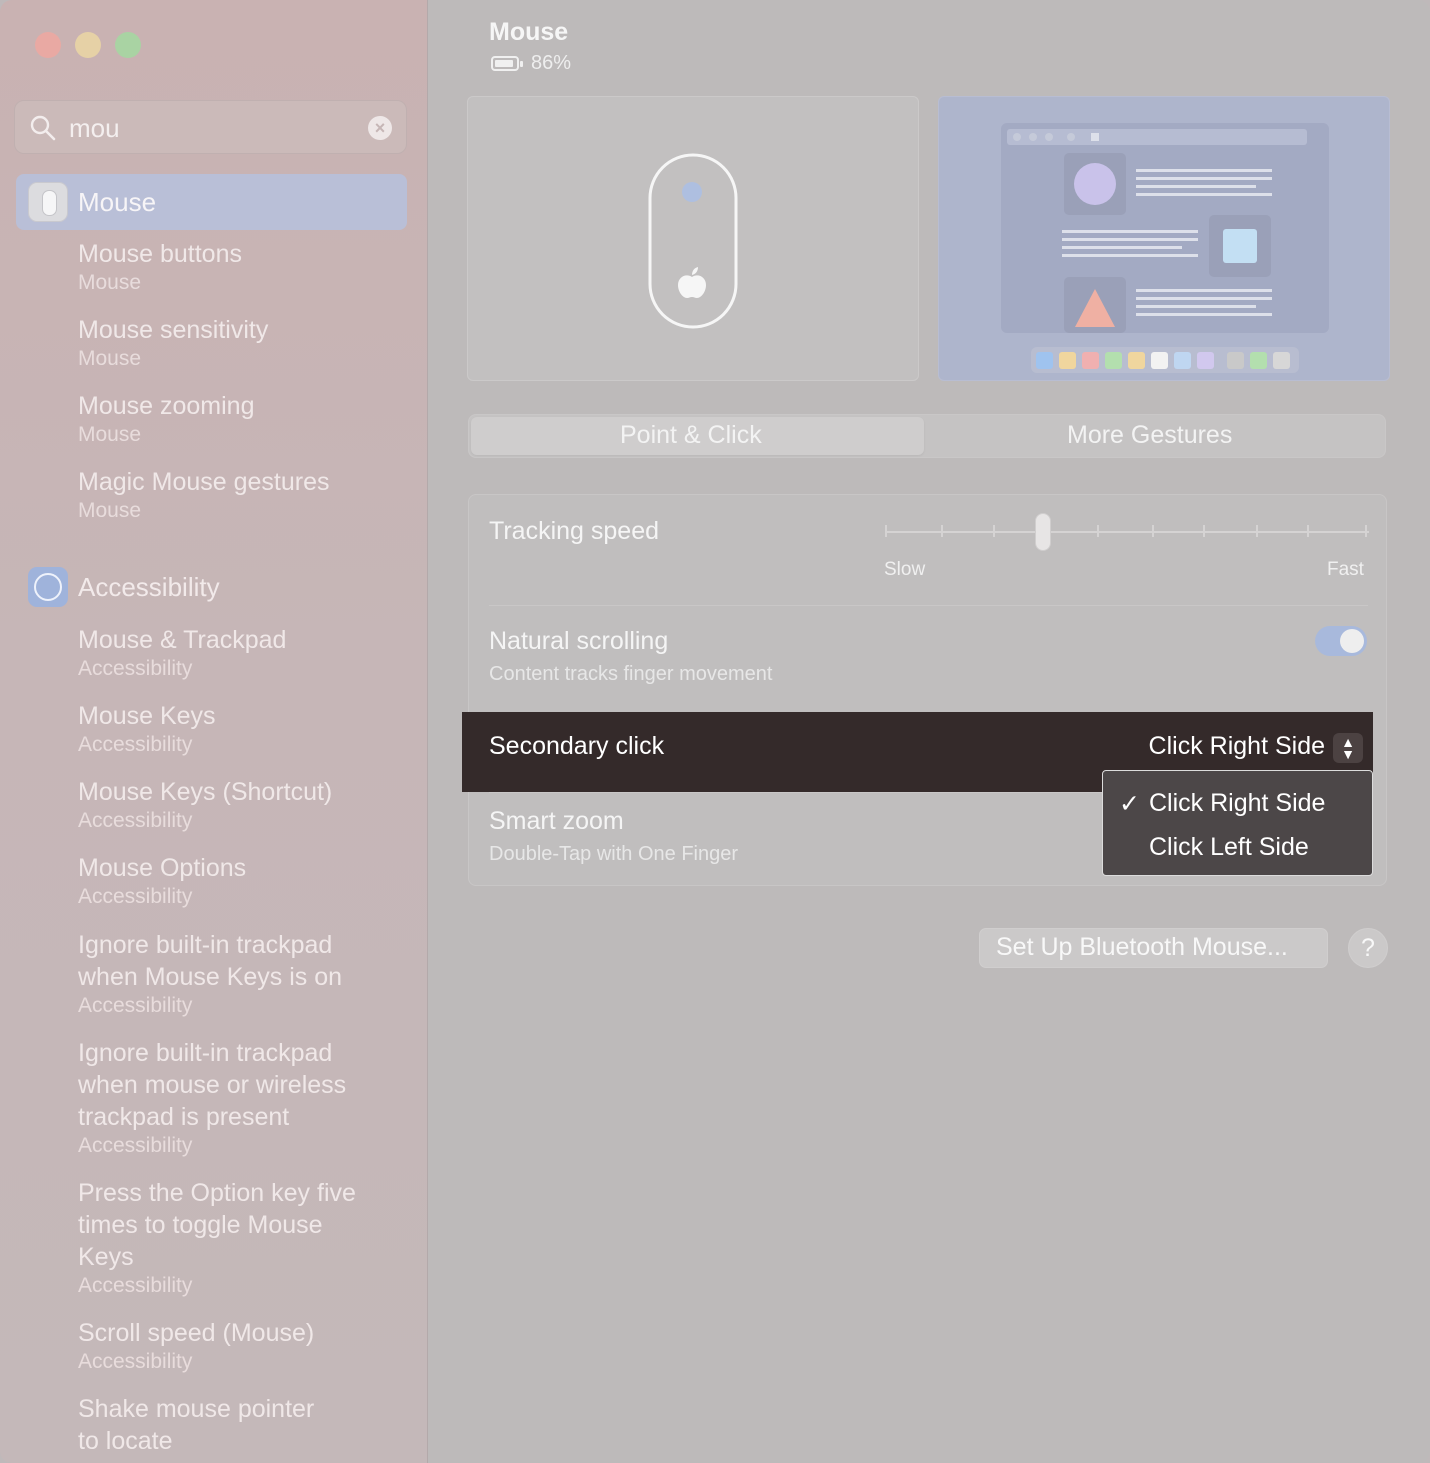 This screenshot has width=1430, height=1463. What do you see at coordinates (693, 241) in the screenshot?
I see `magic-mouse-illustration` at bounding box center [693, 241].